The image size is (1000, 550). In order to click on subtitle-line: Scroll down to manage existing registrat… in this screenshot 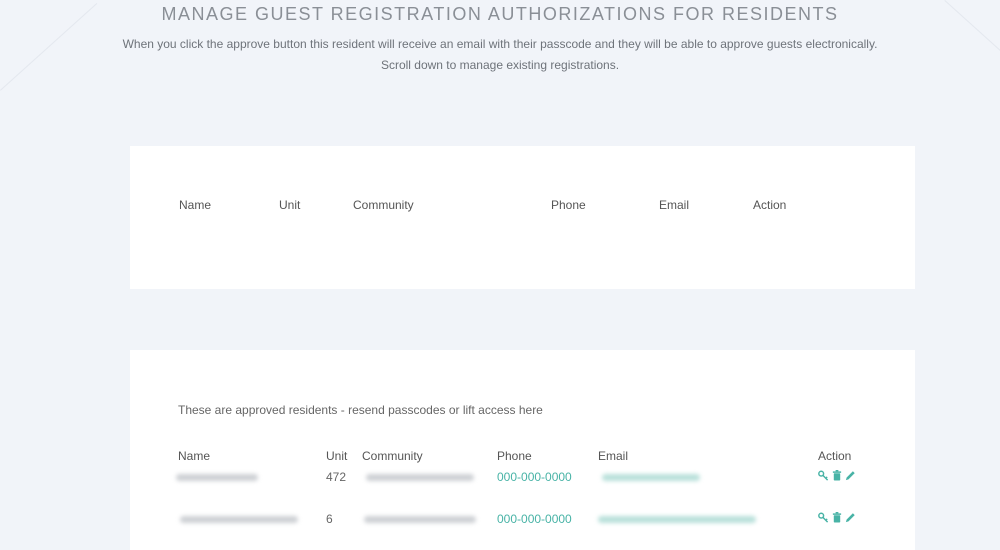, I will do `click(500, 65)`.